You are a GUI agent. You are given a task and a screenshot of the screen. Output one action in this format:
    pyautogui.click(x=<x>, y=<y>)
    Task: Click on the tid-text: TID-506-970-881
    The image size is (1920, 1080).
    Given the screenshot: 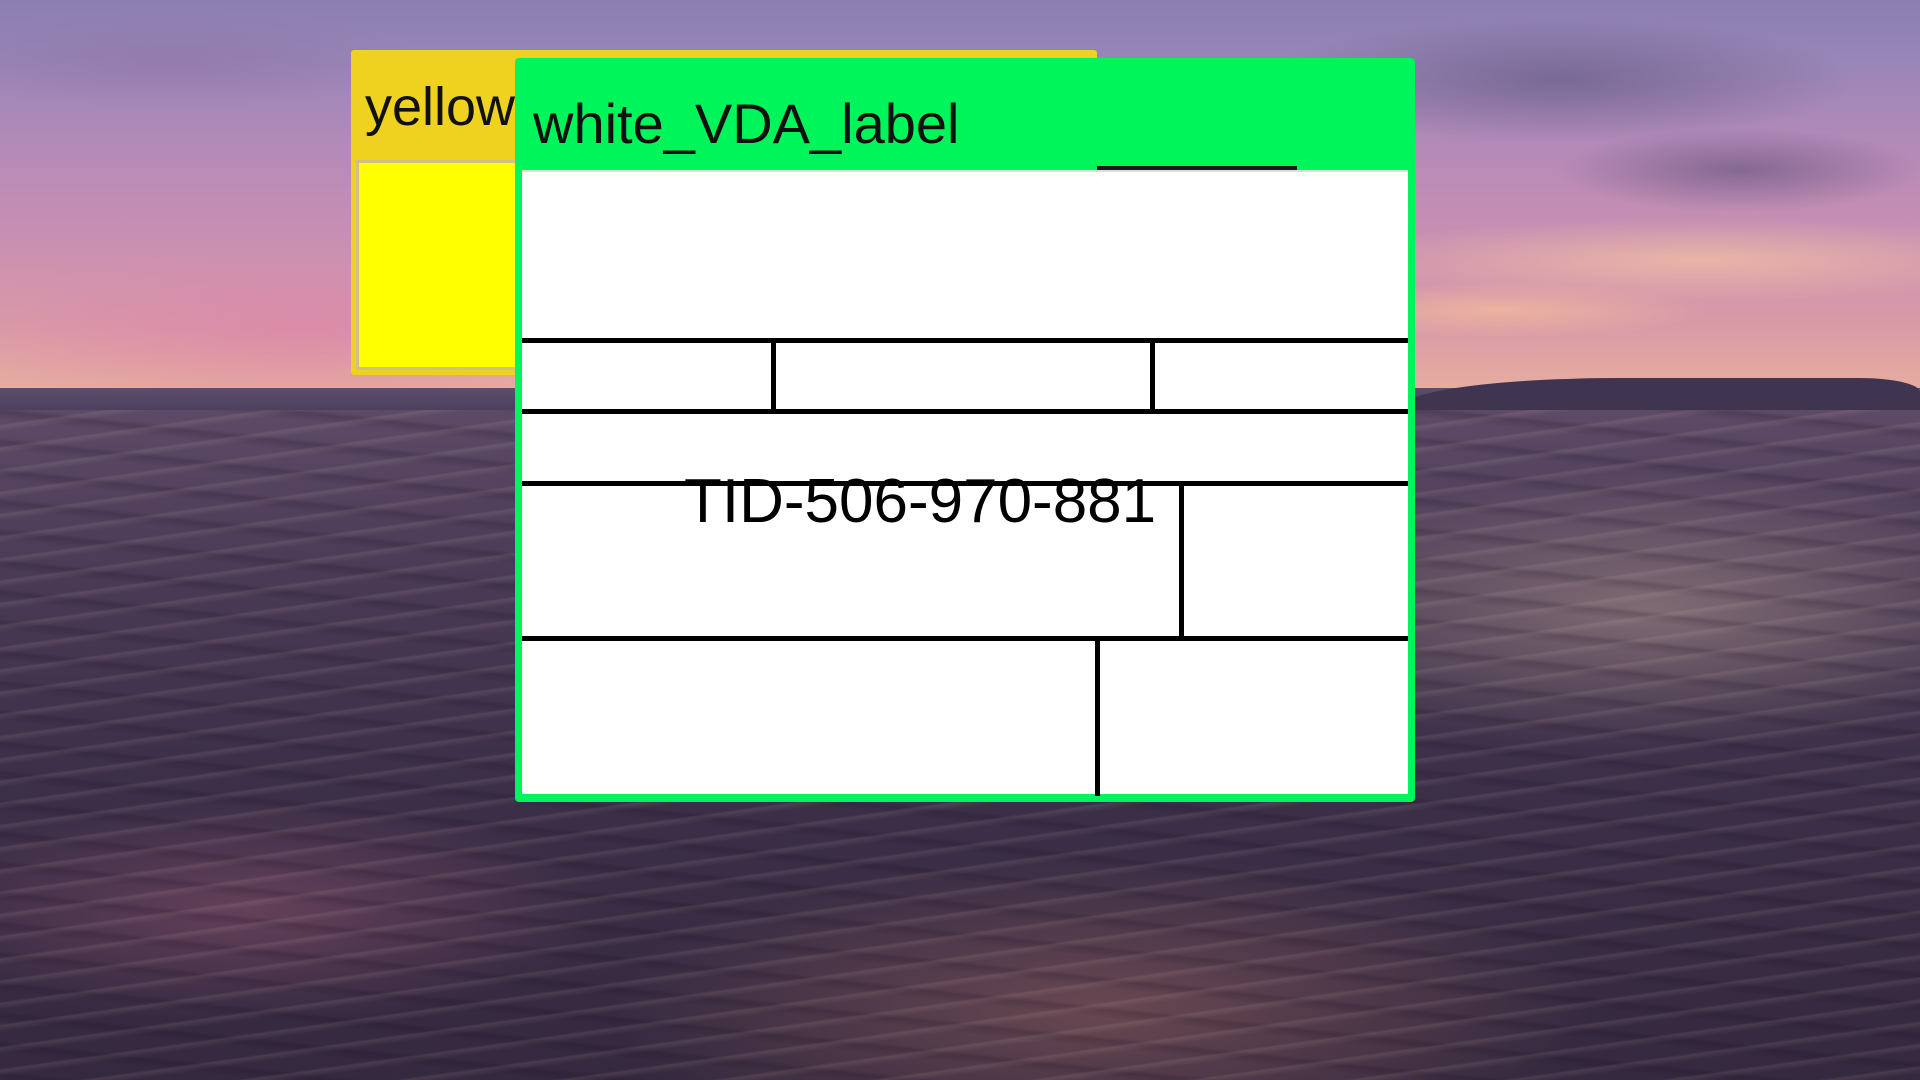 What is the action you would take?
    pyautogui.click(x=920, y=501)
    